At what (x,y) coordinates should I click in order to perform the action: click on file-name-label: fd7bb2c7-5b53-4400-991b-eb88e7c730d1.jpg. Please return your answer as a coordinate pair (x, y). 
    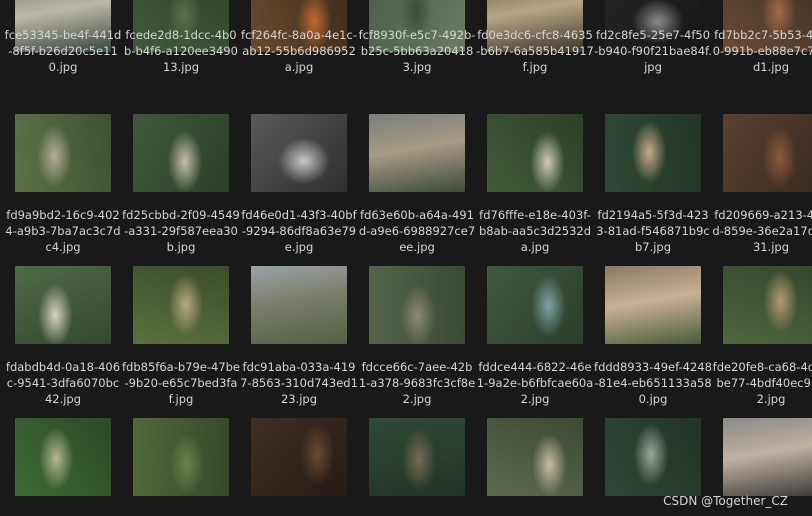
    Looking at the image, I should click on (762, 51).